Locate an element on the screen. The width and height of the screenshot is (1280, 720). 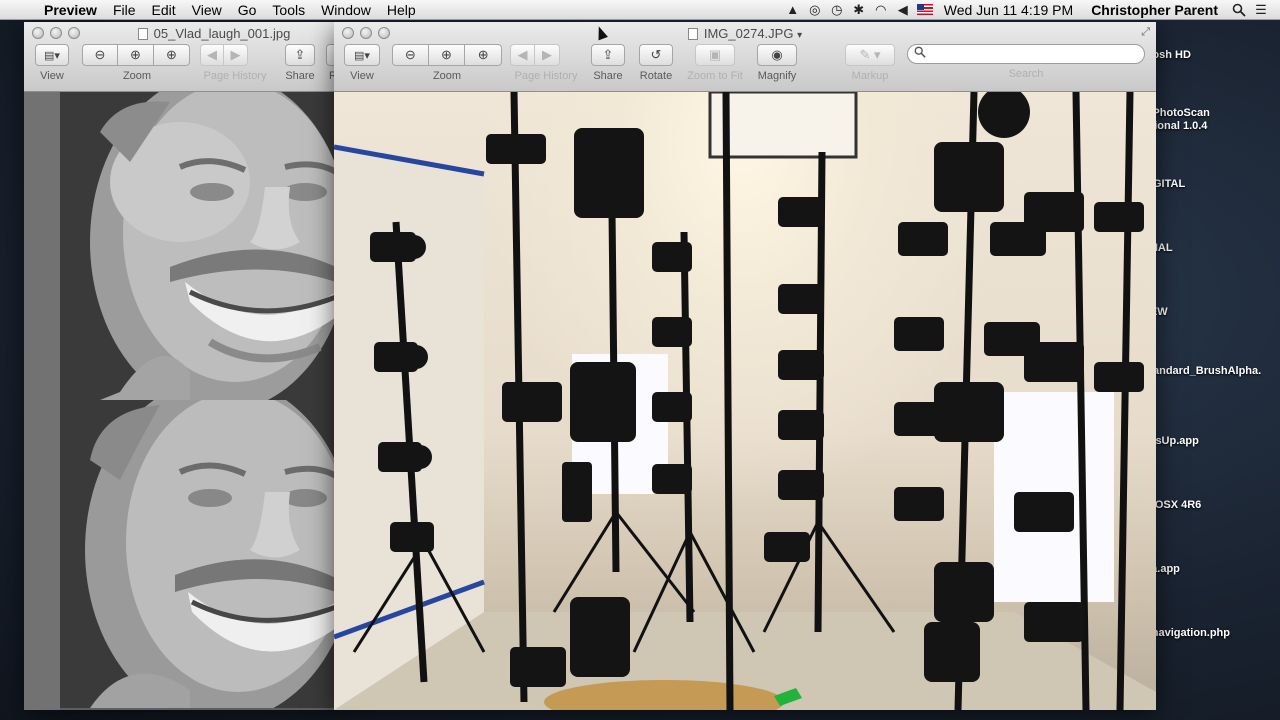
evernote-icon: ▲ is located at coordinates (793, 10).